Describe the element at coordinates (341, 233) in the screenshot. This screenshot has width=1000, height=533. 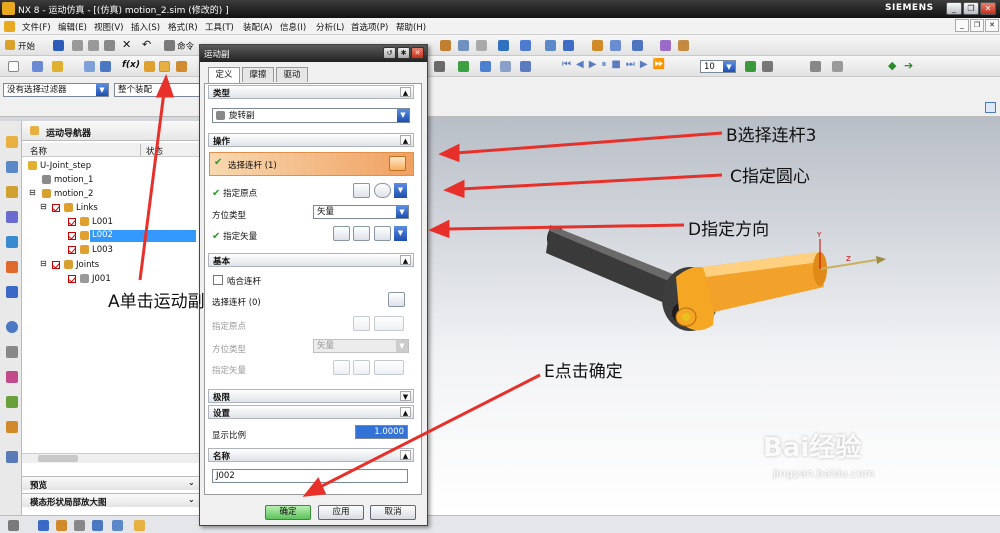
I see `reverse-direction-button` at that location.